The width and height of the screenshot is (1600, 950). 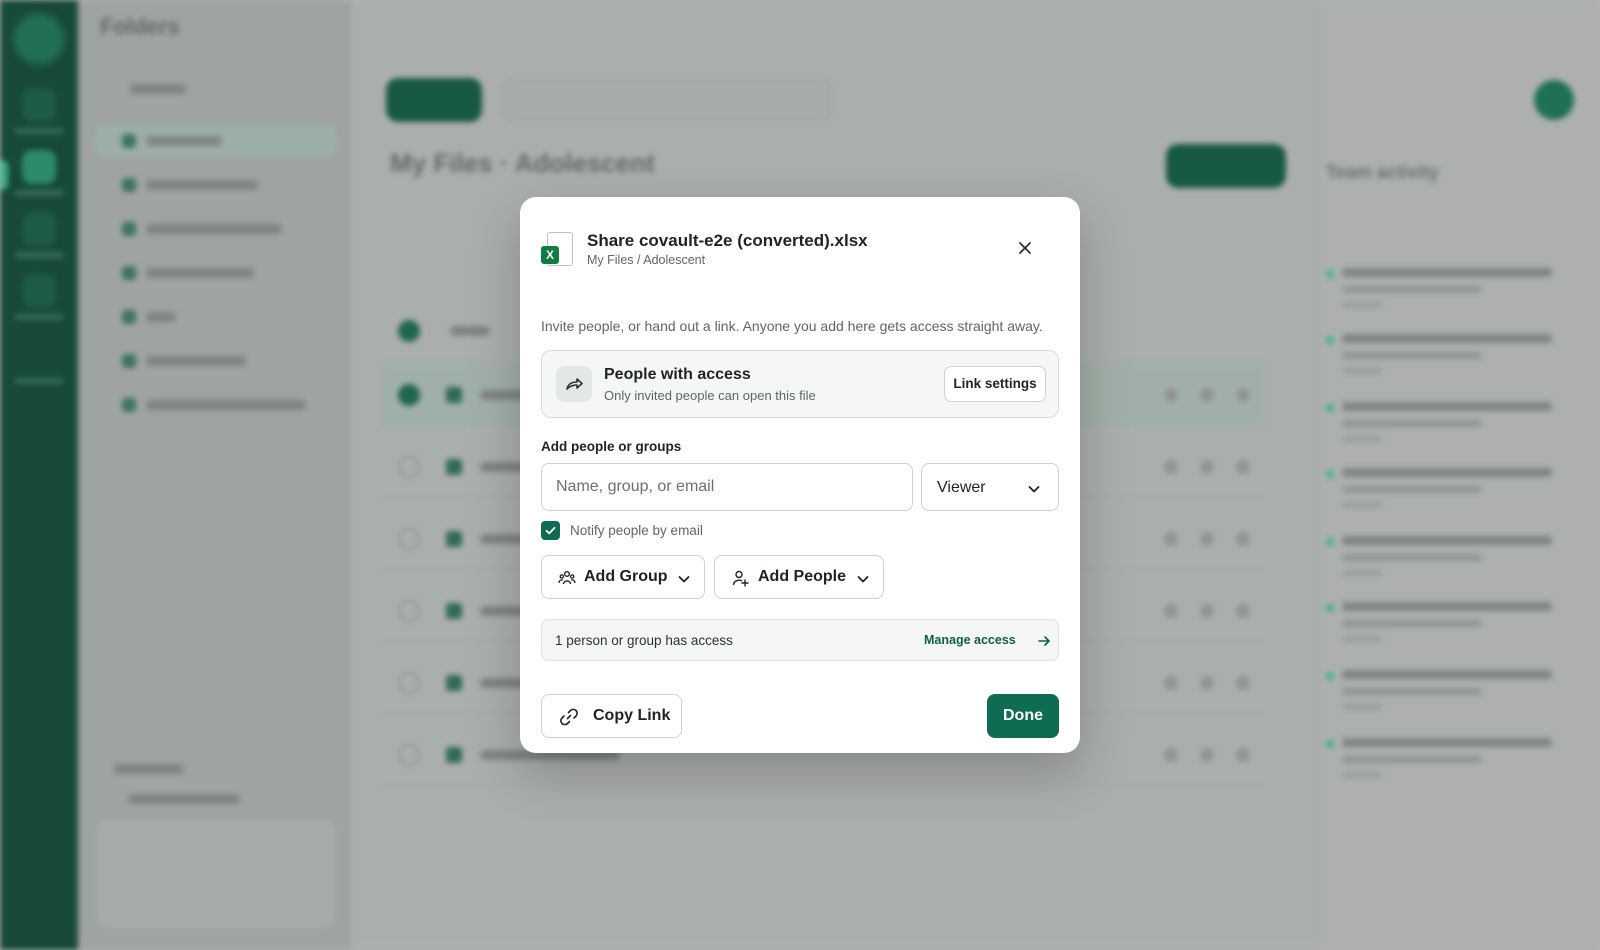 What do you see at coordinates (569, 717) in the screenshot?
I see `link-icon` at bounding box center [569, 717].